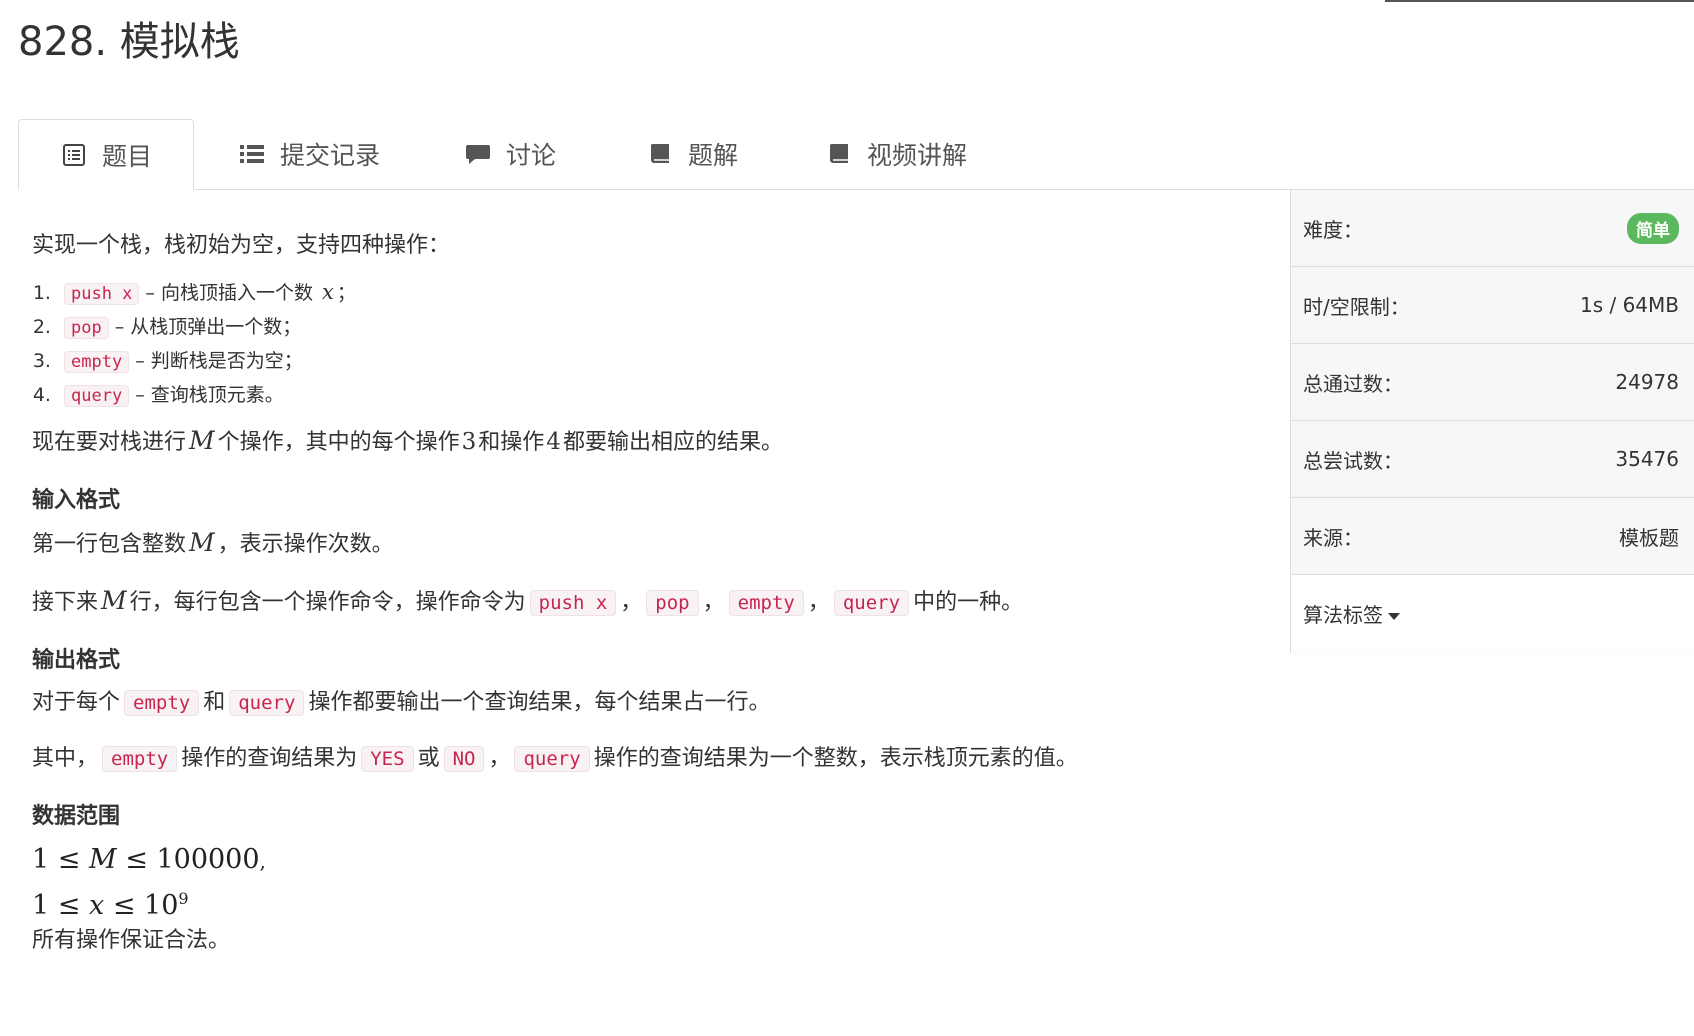  Describe the element at coordinates (76, 500) in the screenshot. I see `input-format-heading: 输入格式` at that location.